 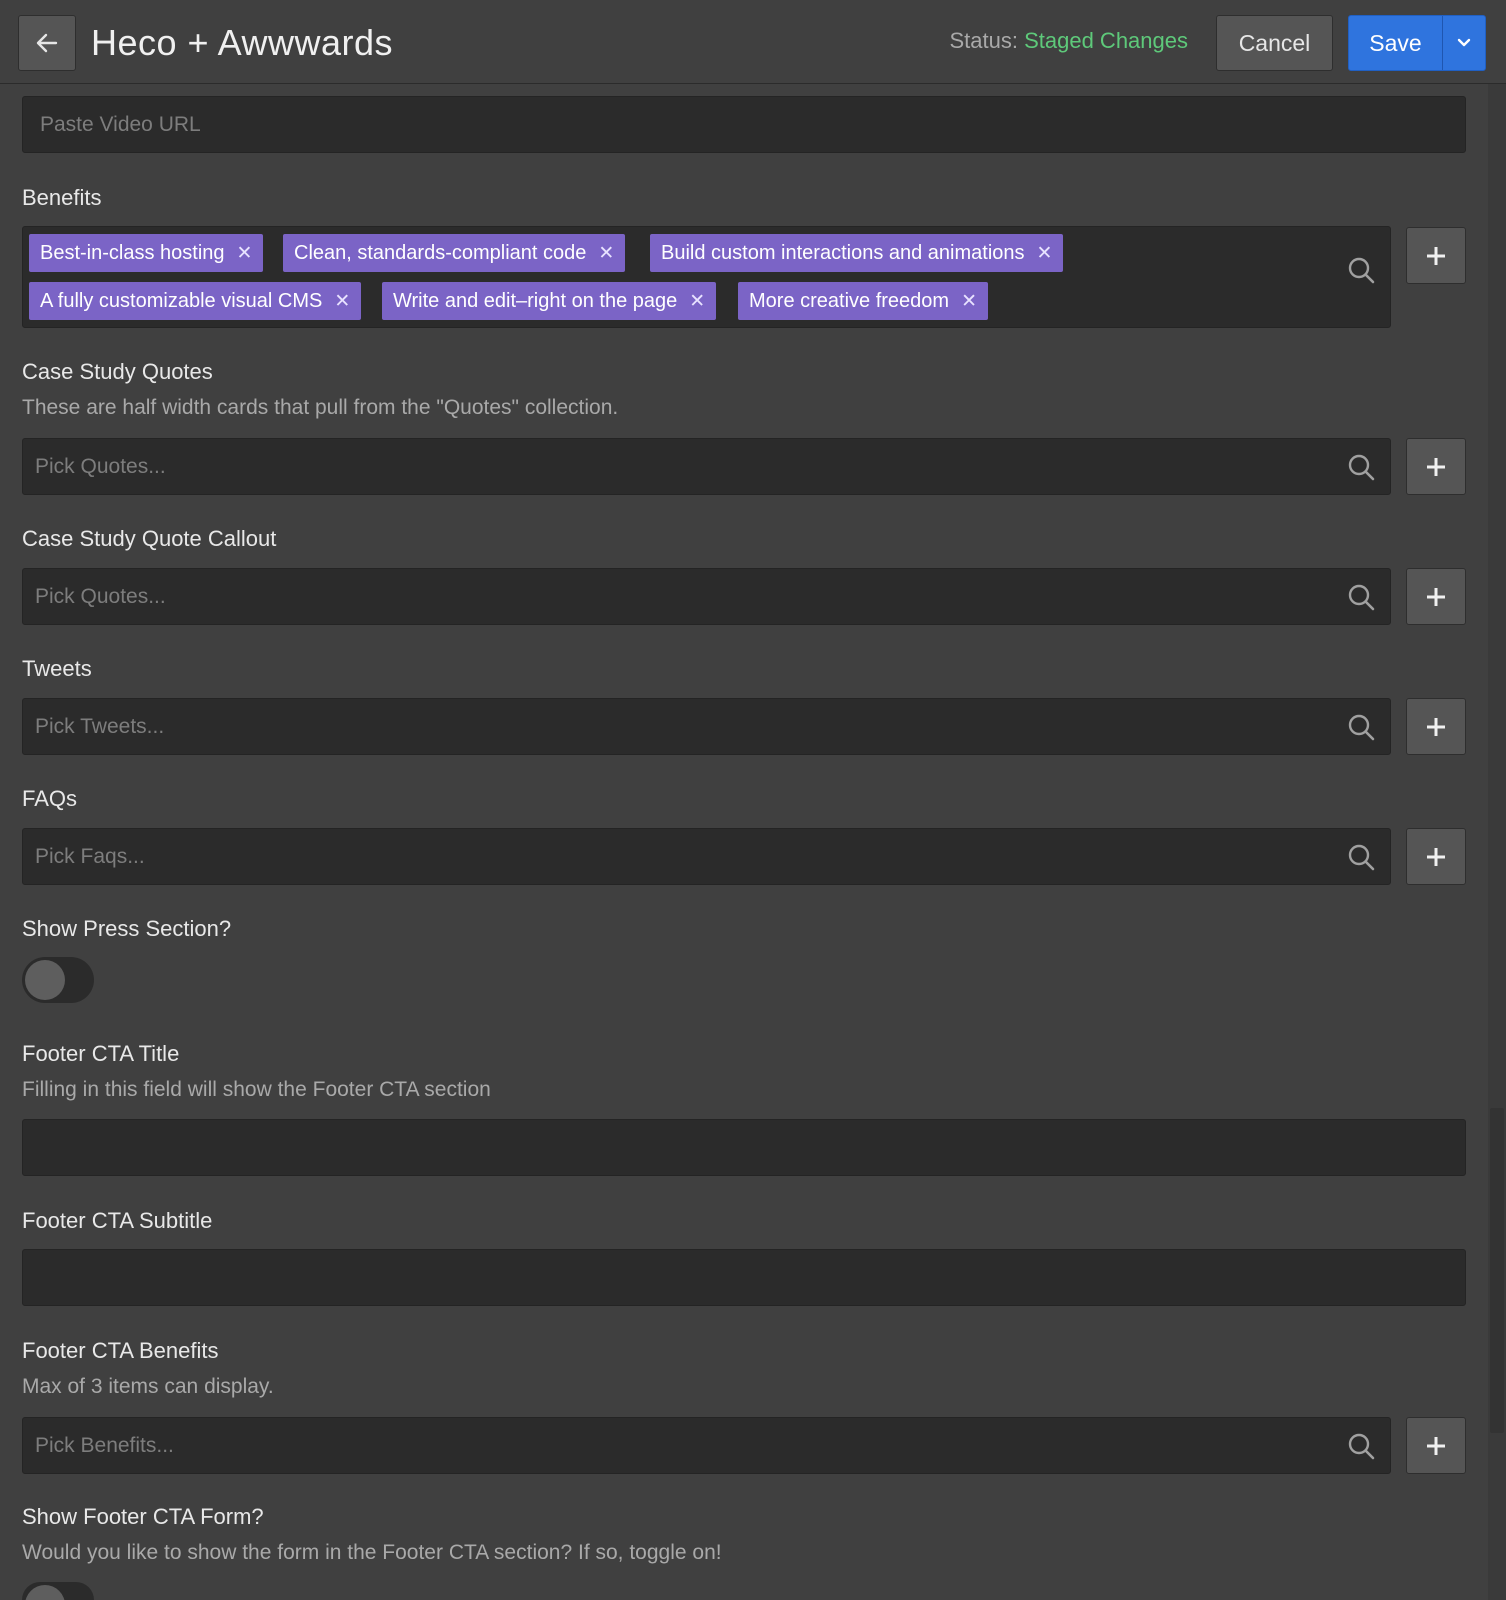 I want to click on tag-label: A fully customizable visual CMS, so click(x=181, y=300).